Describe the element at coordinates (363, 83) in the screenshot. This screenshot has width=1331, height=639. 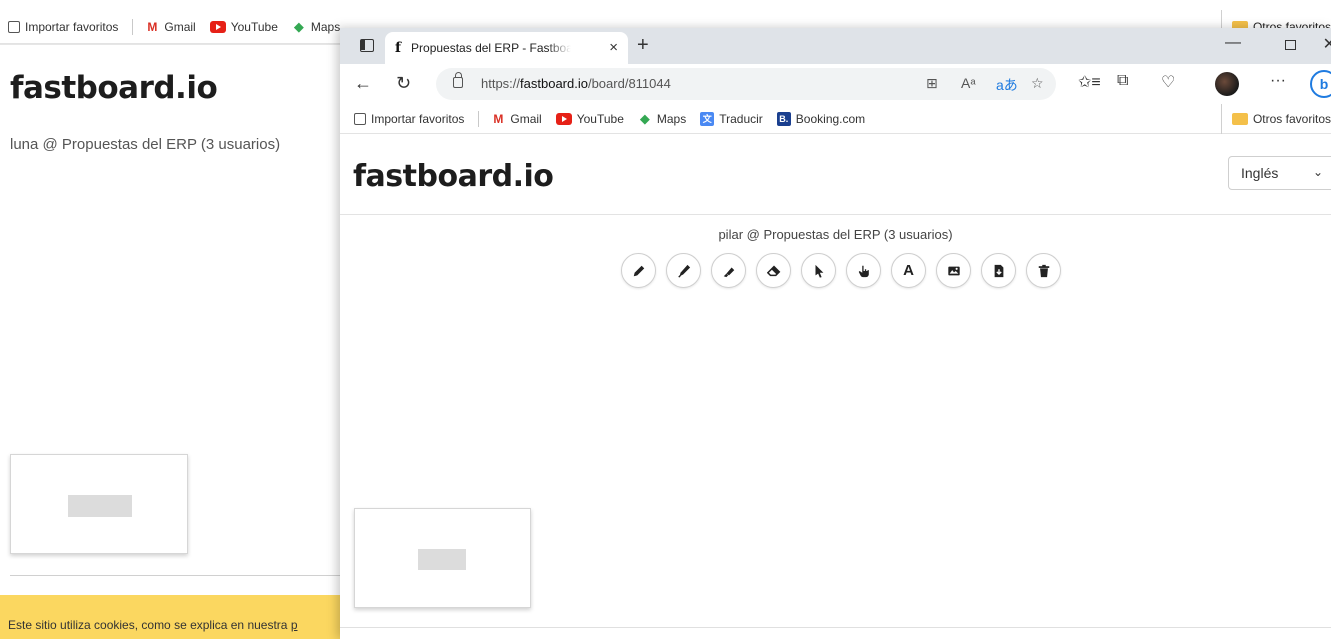
I see `back-icon: ←` at that location.